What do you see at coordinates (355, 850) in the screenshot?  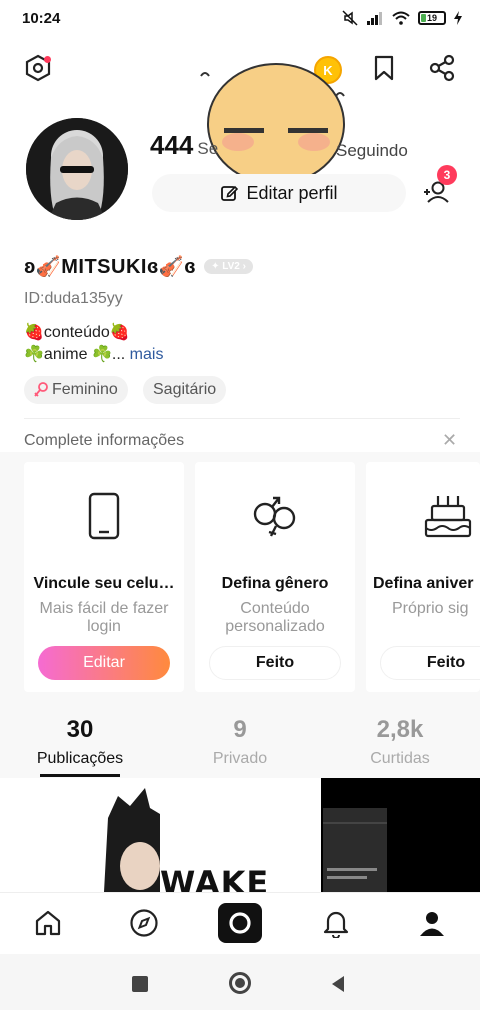 I see `screenshot-image` at bounding box center [355, 850].